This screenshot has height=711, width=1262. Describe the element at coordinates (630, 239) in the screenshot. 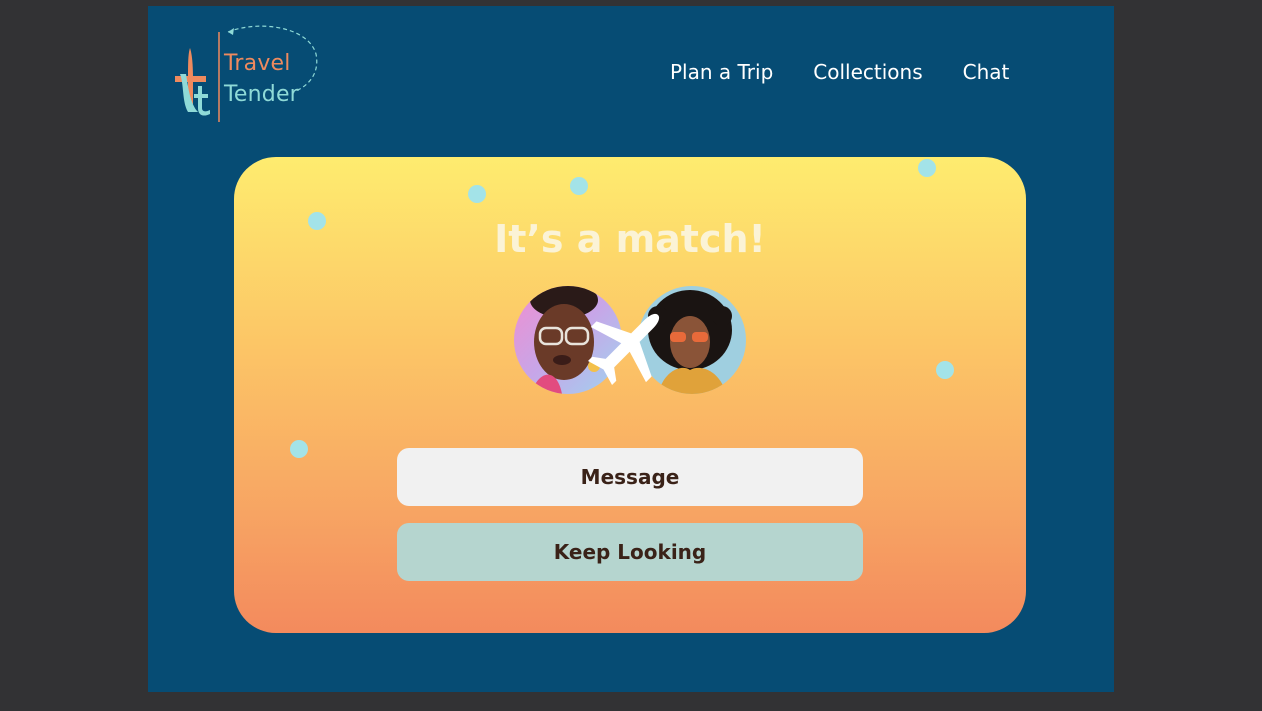

I see `match-title: It’s a match!` at that location.